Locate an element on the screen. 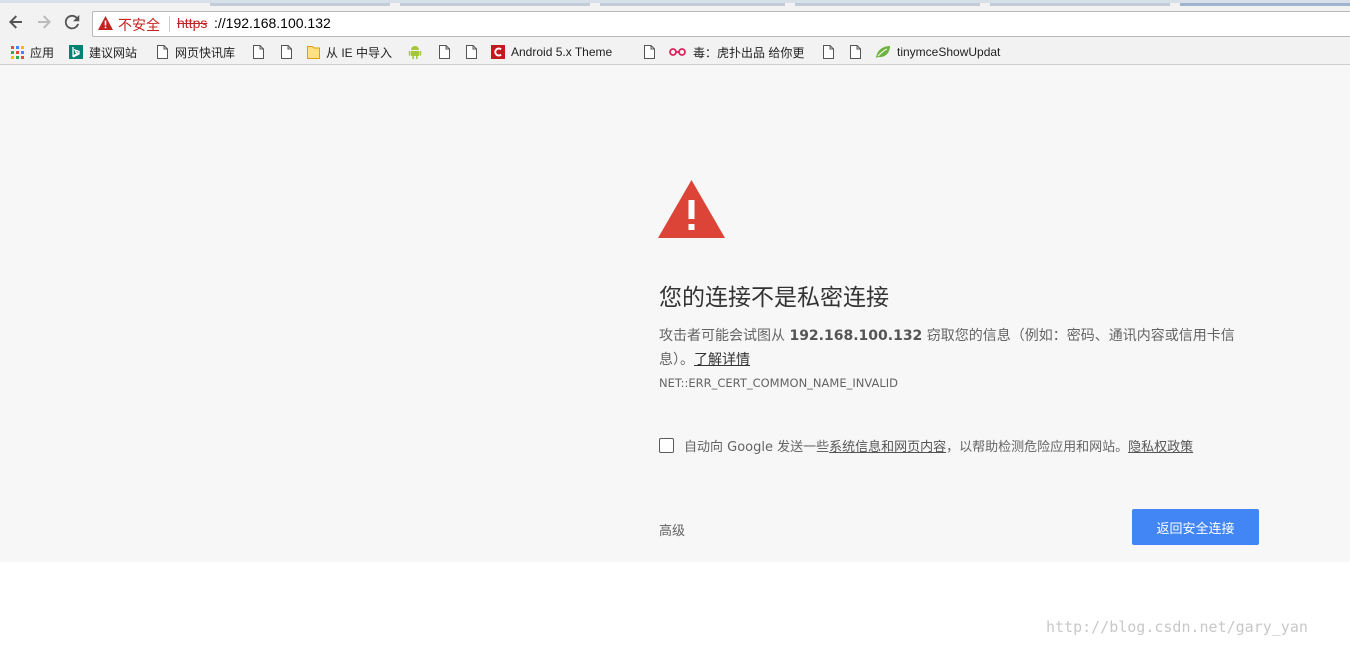 The height and width of the screenshot is (648, 1350). apps-grid-icon is located at coordinates (17, 52).